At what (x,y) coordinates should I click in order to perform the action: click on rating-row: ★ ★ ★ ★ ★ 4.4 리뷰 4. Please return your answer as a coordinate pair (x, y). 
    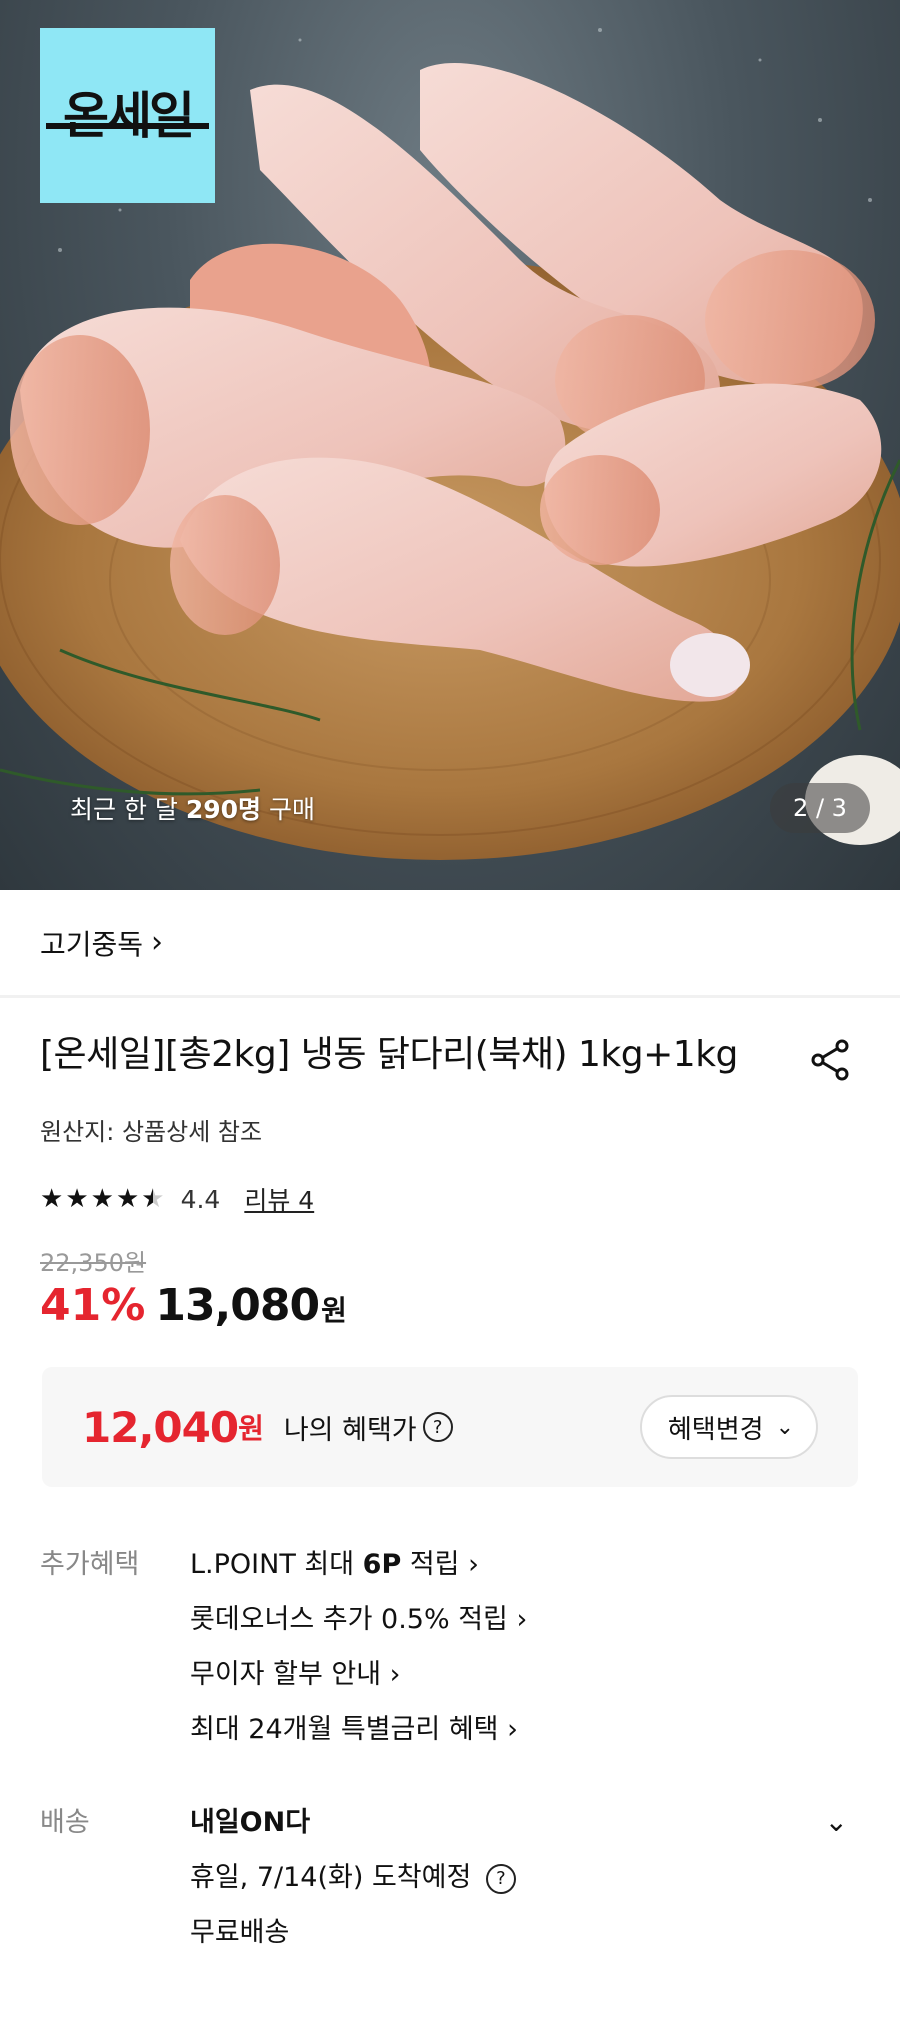
    Looking at the image, I should click on (450, 1199).